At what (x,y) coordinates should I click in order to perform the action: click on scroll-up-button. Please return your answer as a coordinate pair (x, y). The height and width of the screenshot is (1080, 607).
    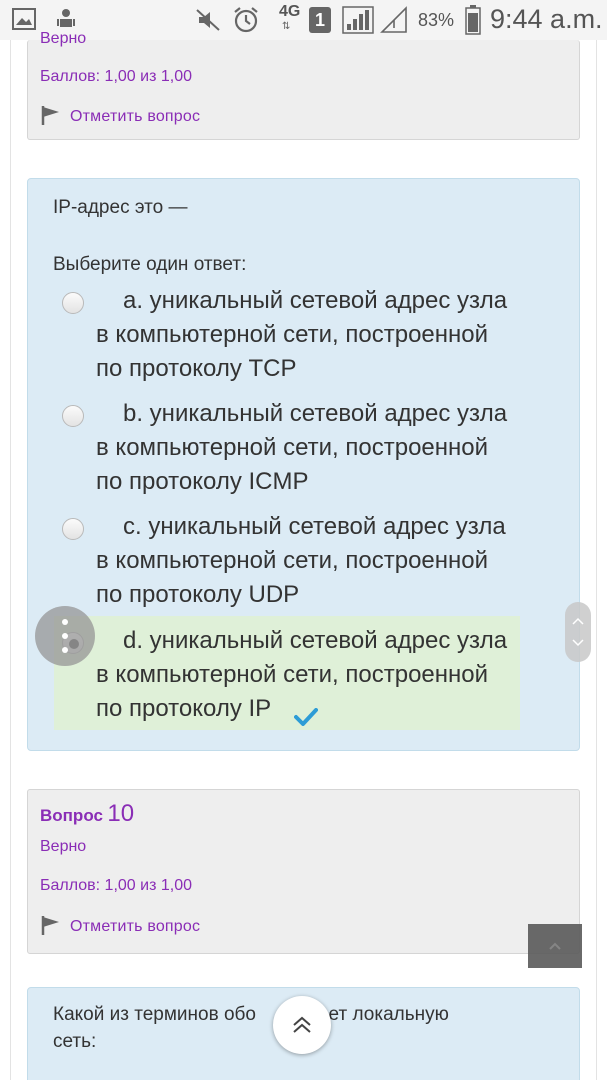
    Looking at the image, I should click on (302, 1025).